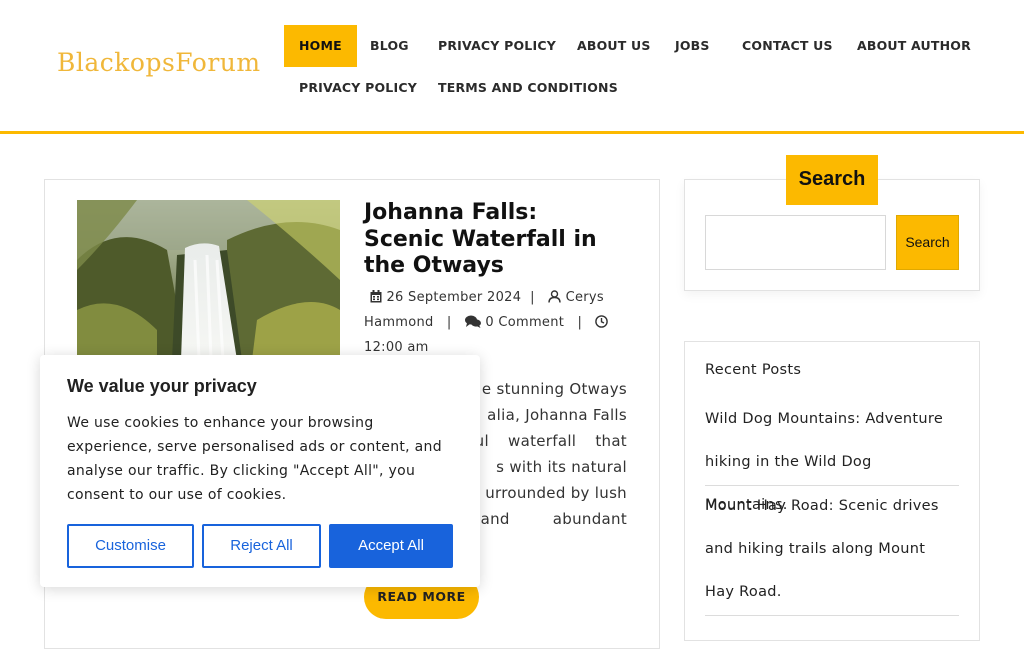 This screenshot has height=649, width=1024. What do you see at coordinates (753, 370) in the screenshot?
I see `recent-posts-title: Recent Posts` at bounding box center [753, 370].